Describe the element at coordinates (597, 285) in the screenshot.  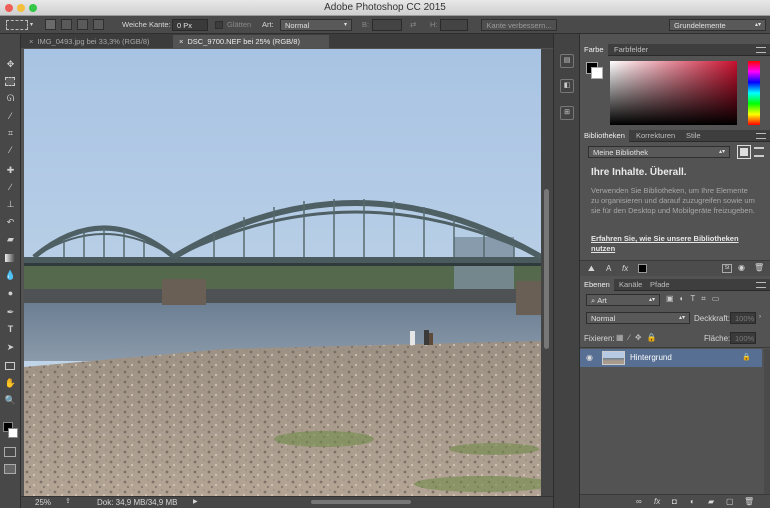
I see `tab-ebenen: Ebenen` at that location.